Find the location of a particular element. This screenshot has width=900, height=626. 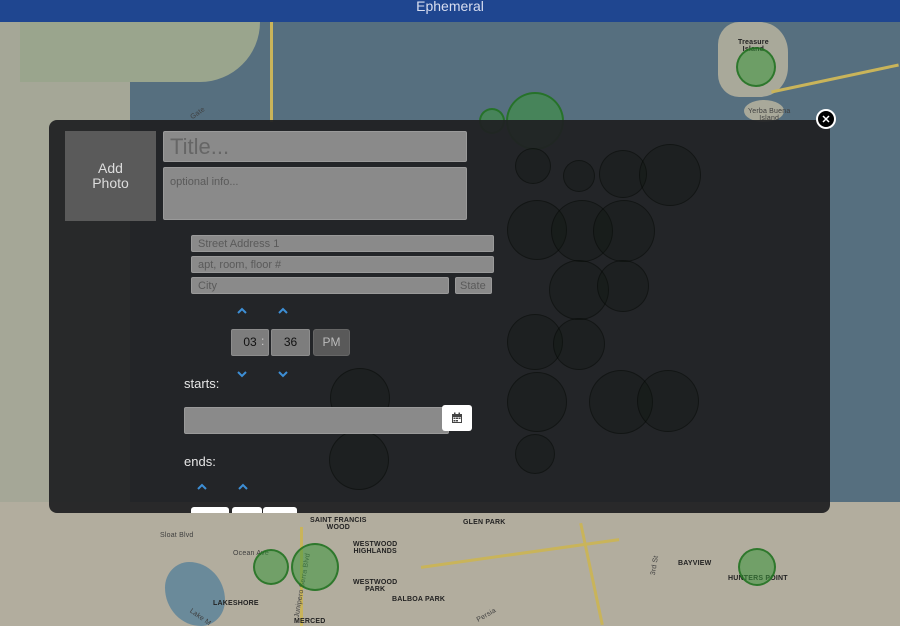

start-date-input is located at coordinates (316, 420).